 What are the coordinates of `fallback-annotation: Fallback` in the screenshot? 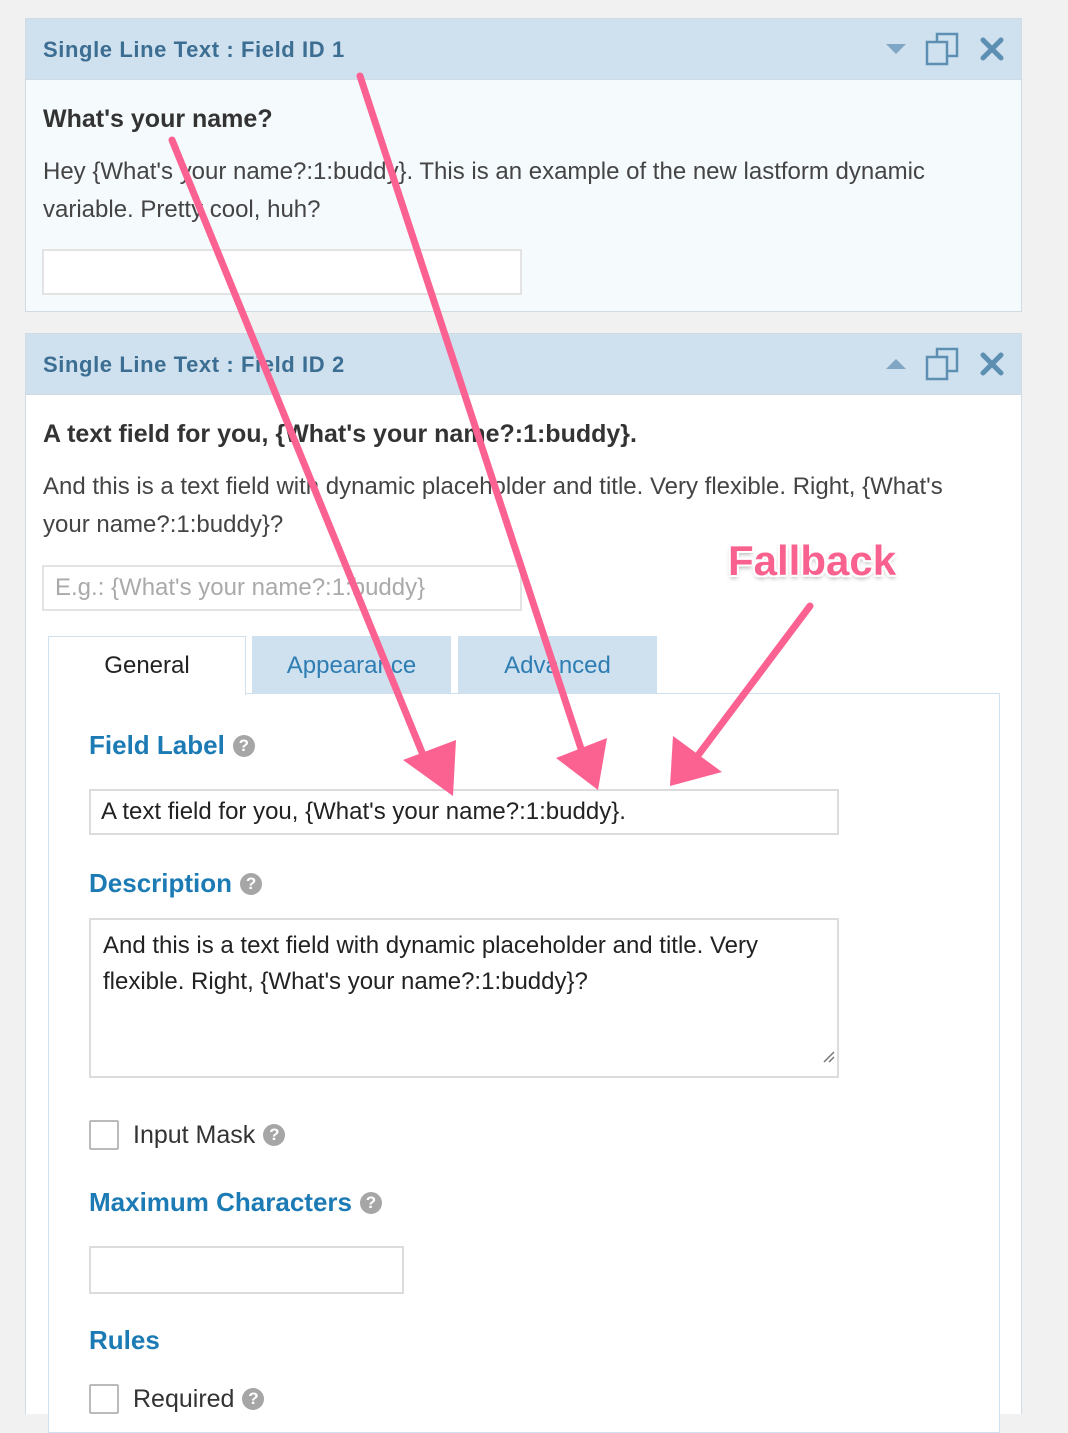 It's located at (812, 560).